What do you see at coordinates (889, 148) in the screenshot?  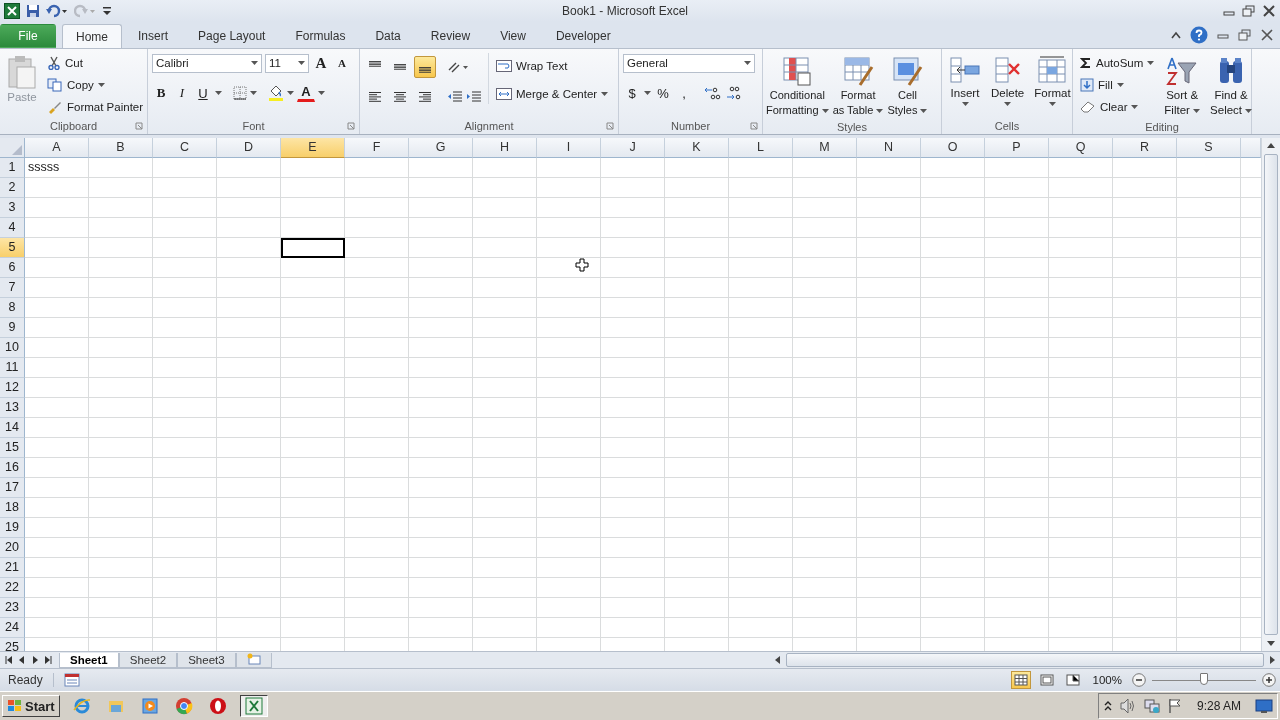 I see `column-header: N` at bounding box center [889, 148].